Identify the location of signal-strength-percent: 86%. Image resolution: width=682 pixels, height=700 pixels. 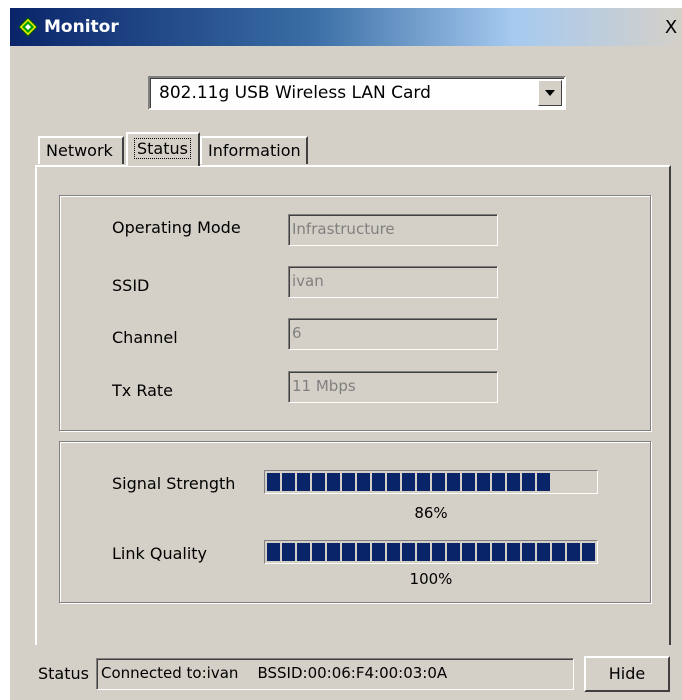
(431, 513).